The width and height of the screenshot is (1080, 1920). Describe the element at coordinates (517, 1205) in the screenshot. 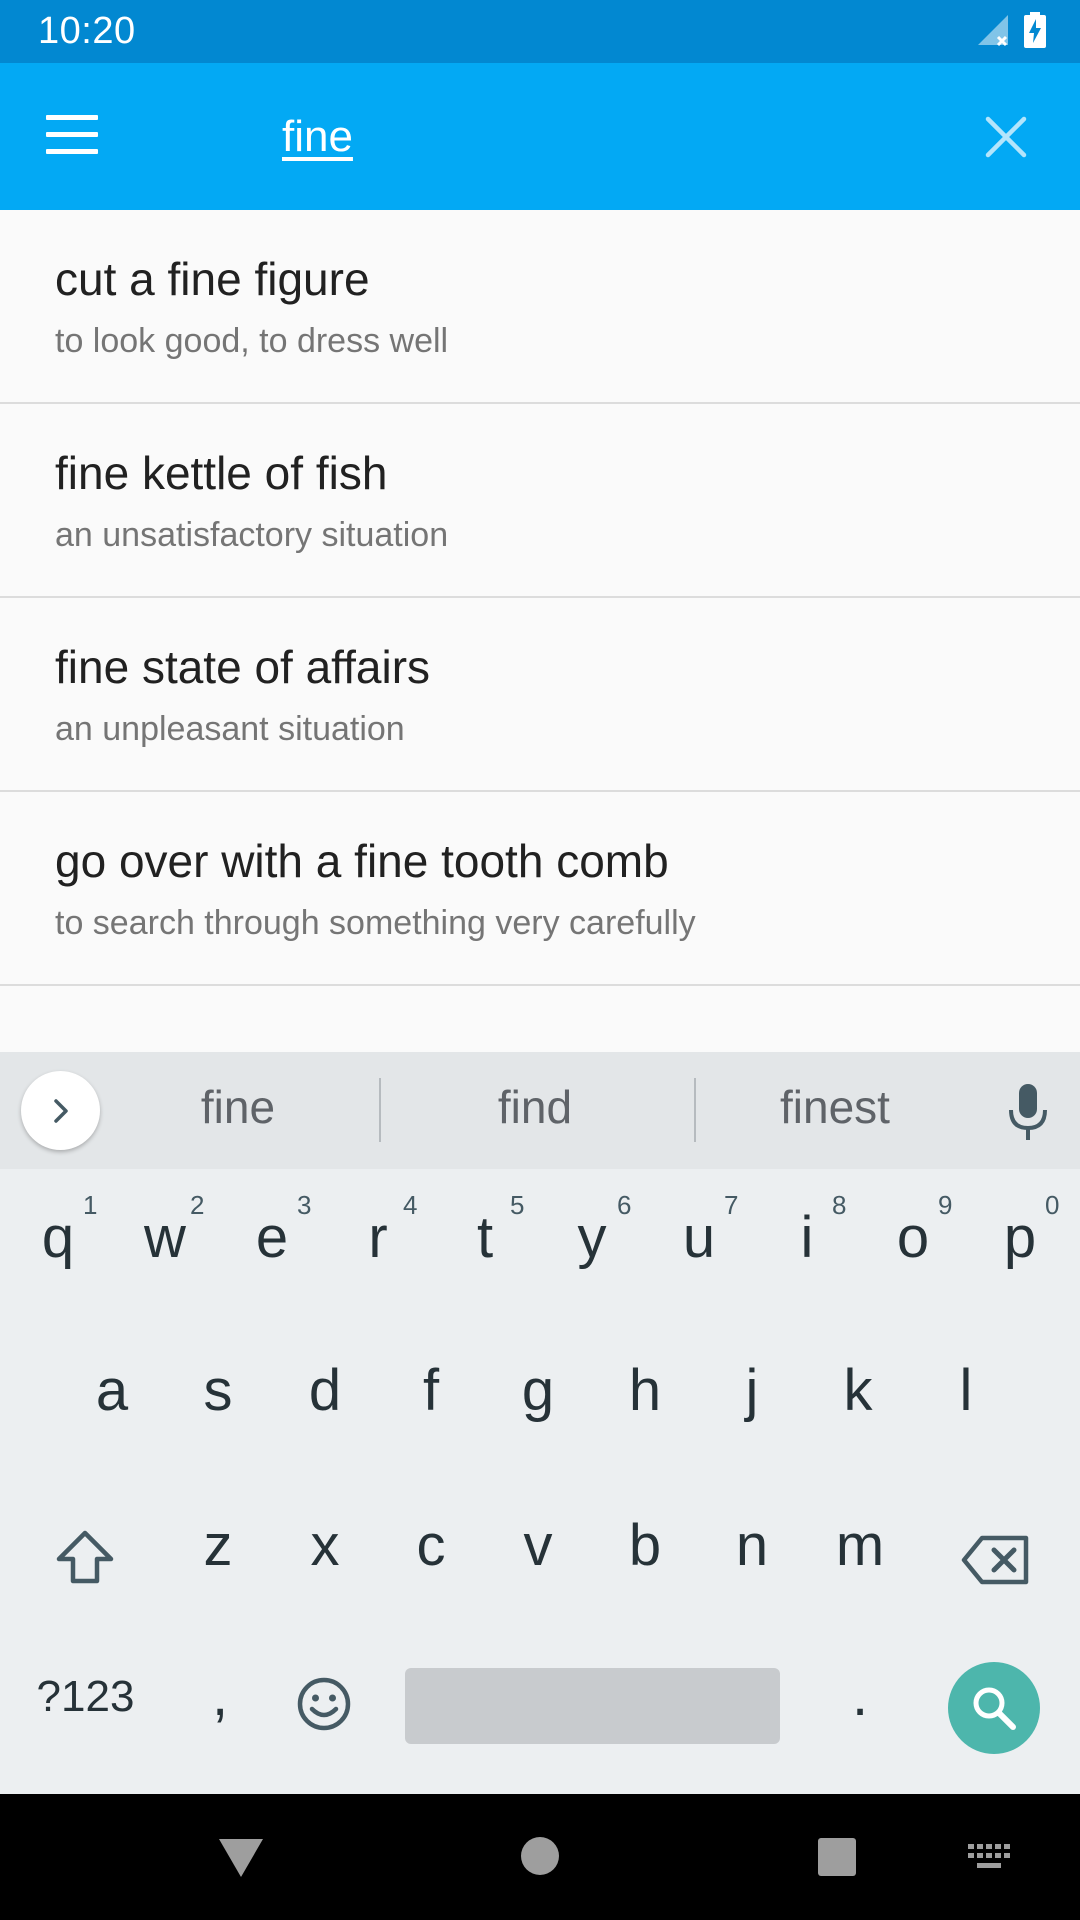

I see `key-hint-5: 5` at that location.